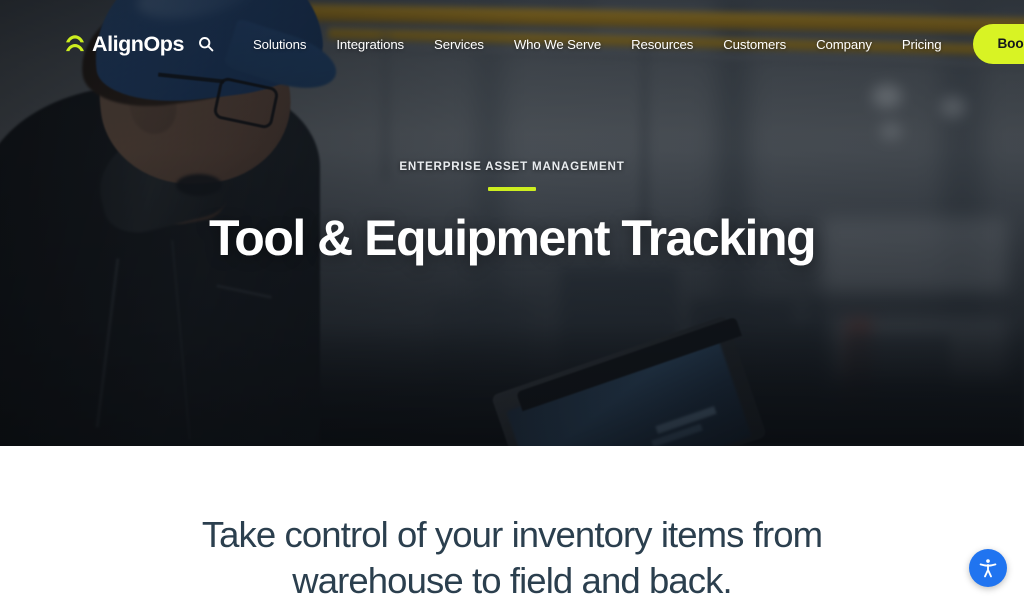 The height and width of the screenshot is (604, 1024). I want to click on hero-accent-rule, so click(512, 189).